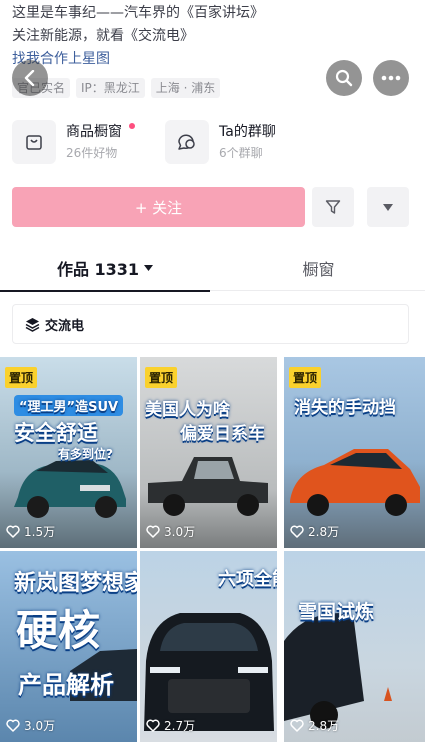  I want to click on thumbnail-title-2: 安全舒适, so click(56, 433).